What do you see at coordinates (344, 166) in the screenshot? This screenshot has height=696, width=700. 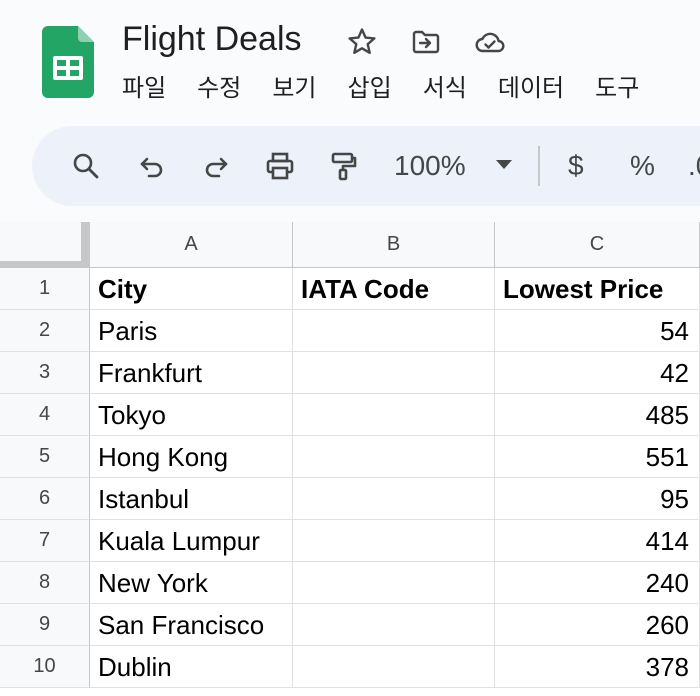 I see `paint-format-icon` at bounding box center [344, 166].